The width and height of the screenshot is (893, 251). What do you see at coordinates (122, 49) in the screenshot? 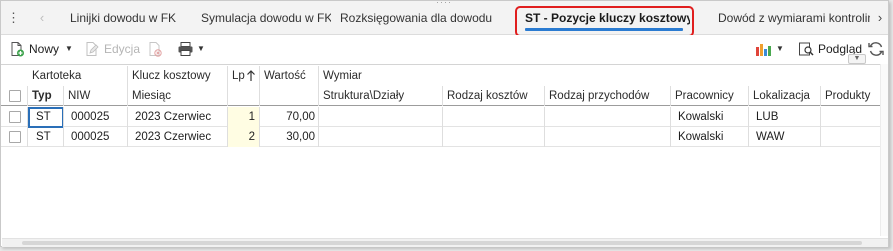
I see `edit-button-label: Edycja` at bounding box center [122, 49].